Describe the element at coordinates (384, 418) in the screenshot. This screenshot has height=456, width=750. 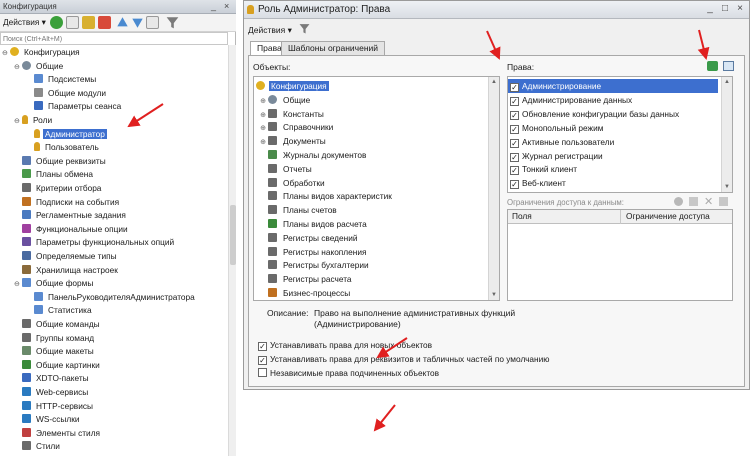
I see `arrow-to-independent-rights` at that location.